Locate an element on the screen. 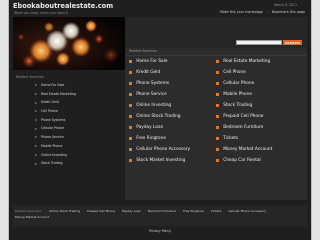  related-link: Stock Trading is located at coordinates (259, 105).